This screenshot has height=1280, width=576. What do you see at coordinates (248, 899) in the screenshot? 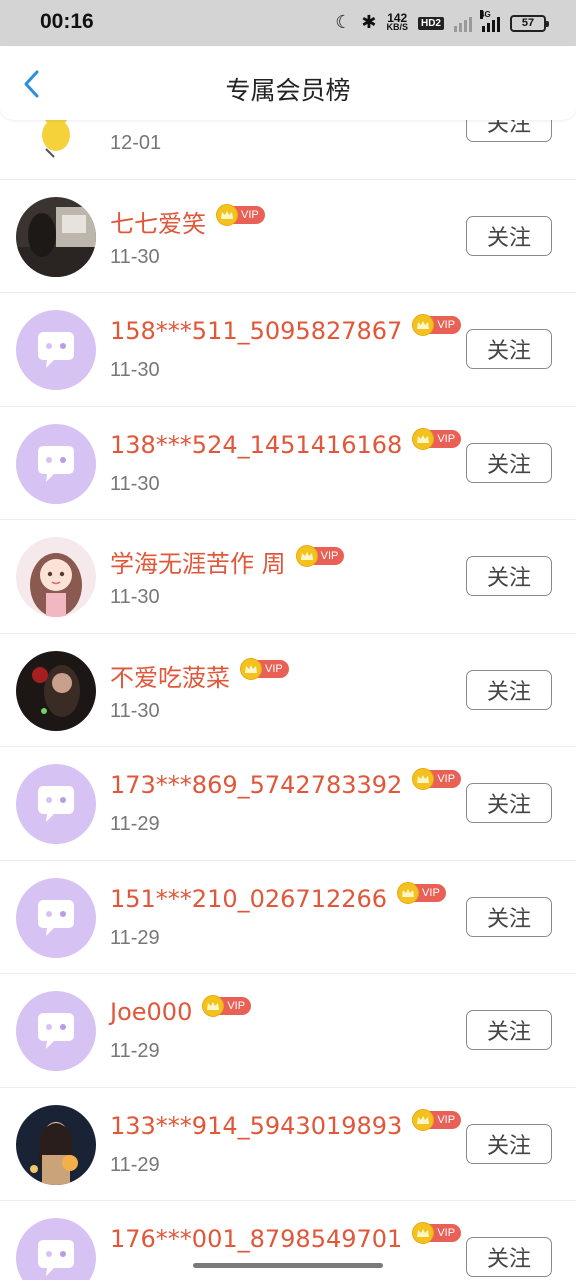
I see `member-name: 151***210_026712266` at bounding box center [248, 899].